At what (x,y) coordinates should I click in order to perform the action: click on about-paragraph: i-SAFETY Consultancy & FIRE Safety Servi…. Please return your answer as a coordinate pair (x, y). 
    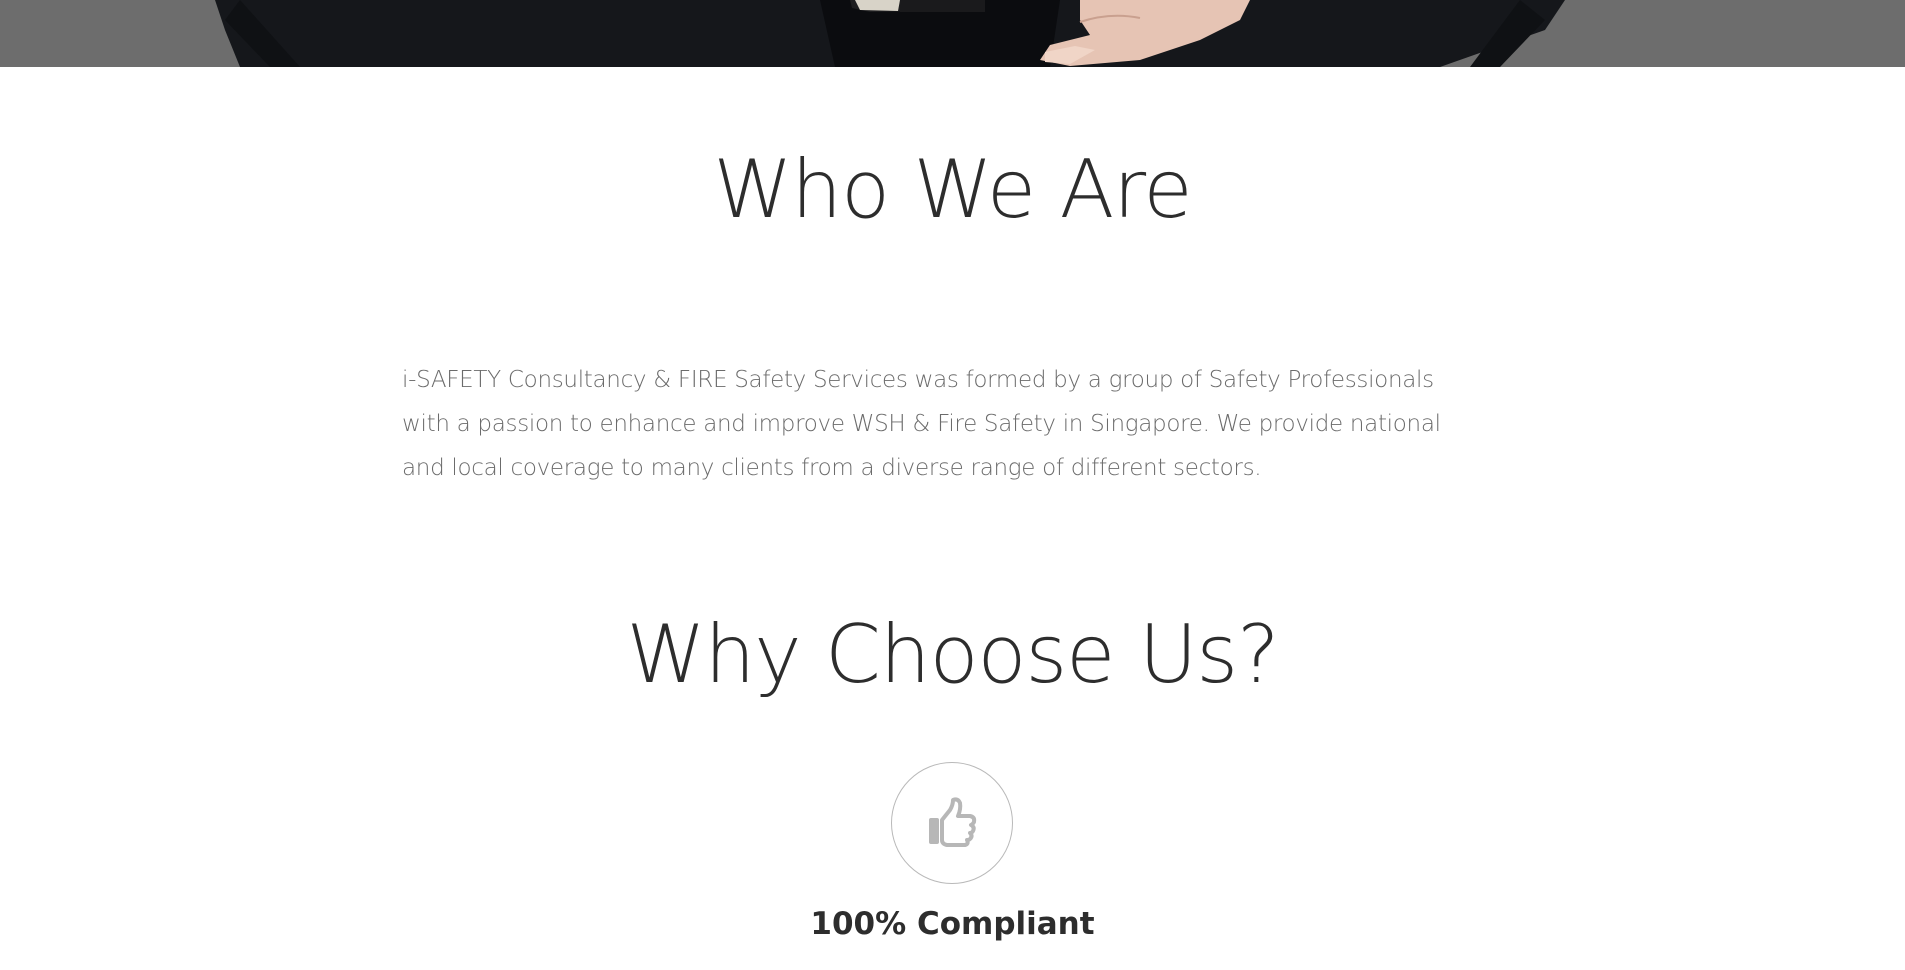
    Looking at the image, I should click on (921, 424).